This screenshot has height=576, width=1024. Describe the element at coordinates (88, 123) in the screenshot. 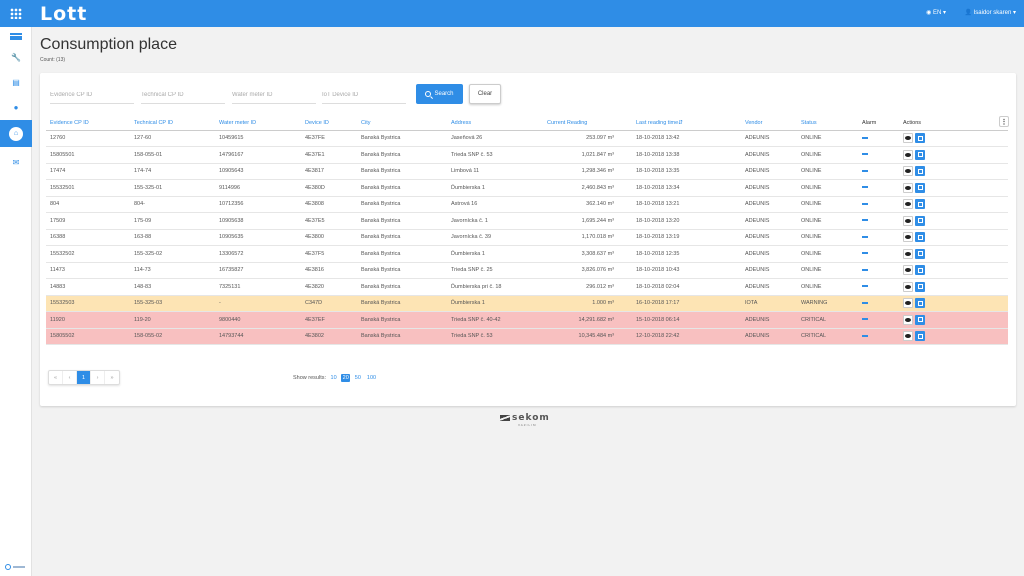

I see `col-evidence-cp-id: Evidence CP ID` at that location.